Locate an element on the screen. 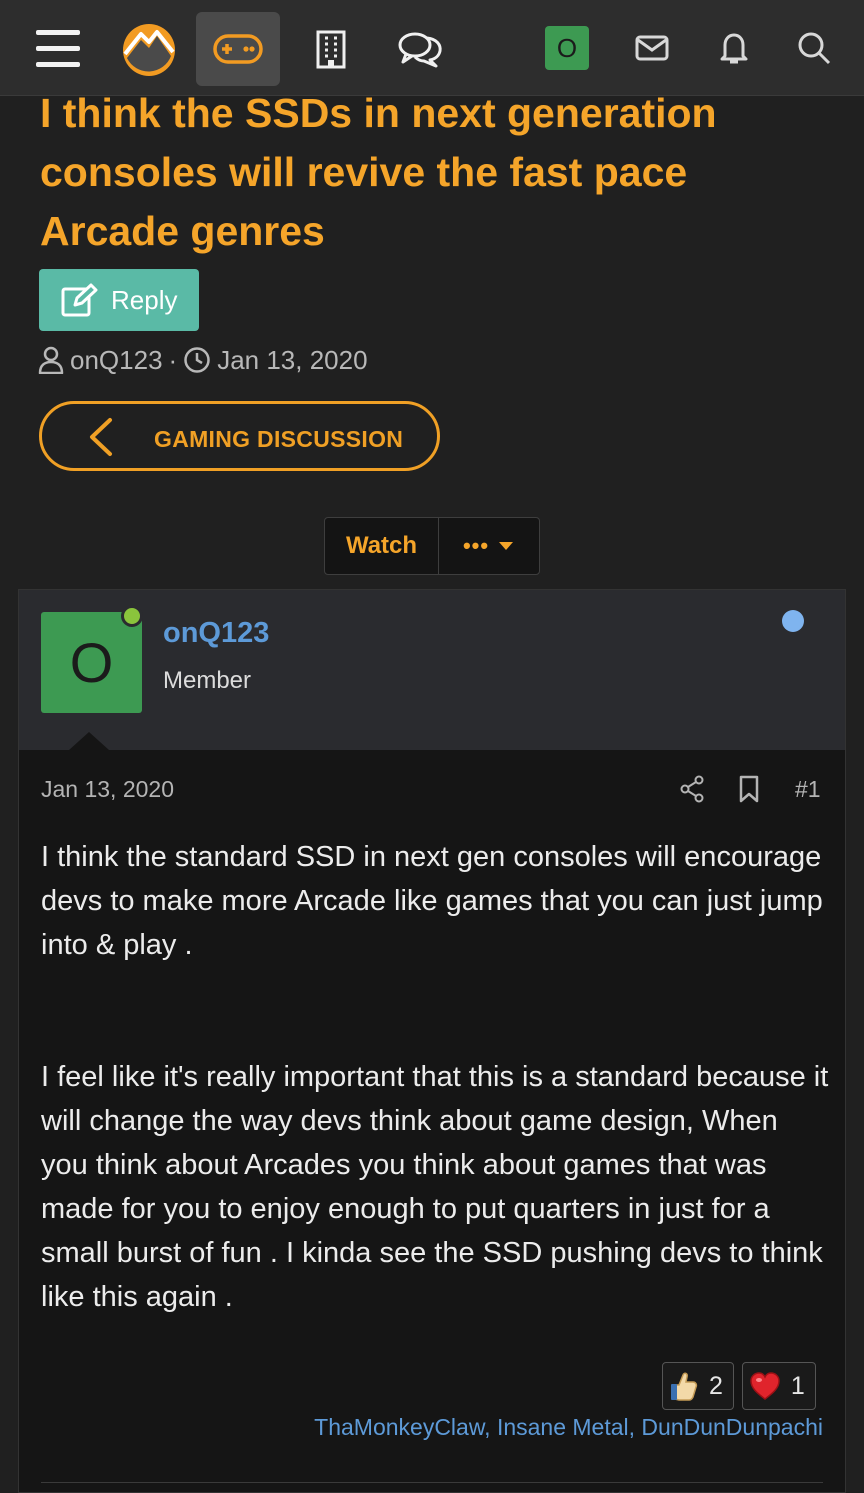 The image size is (864, 1493). reaction-like: 2 is located at coordinates (698, 1386).